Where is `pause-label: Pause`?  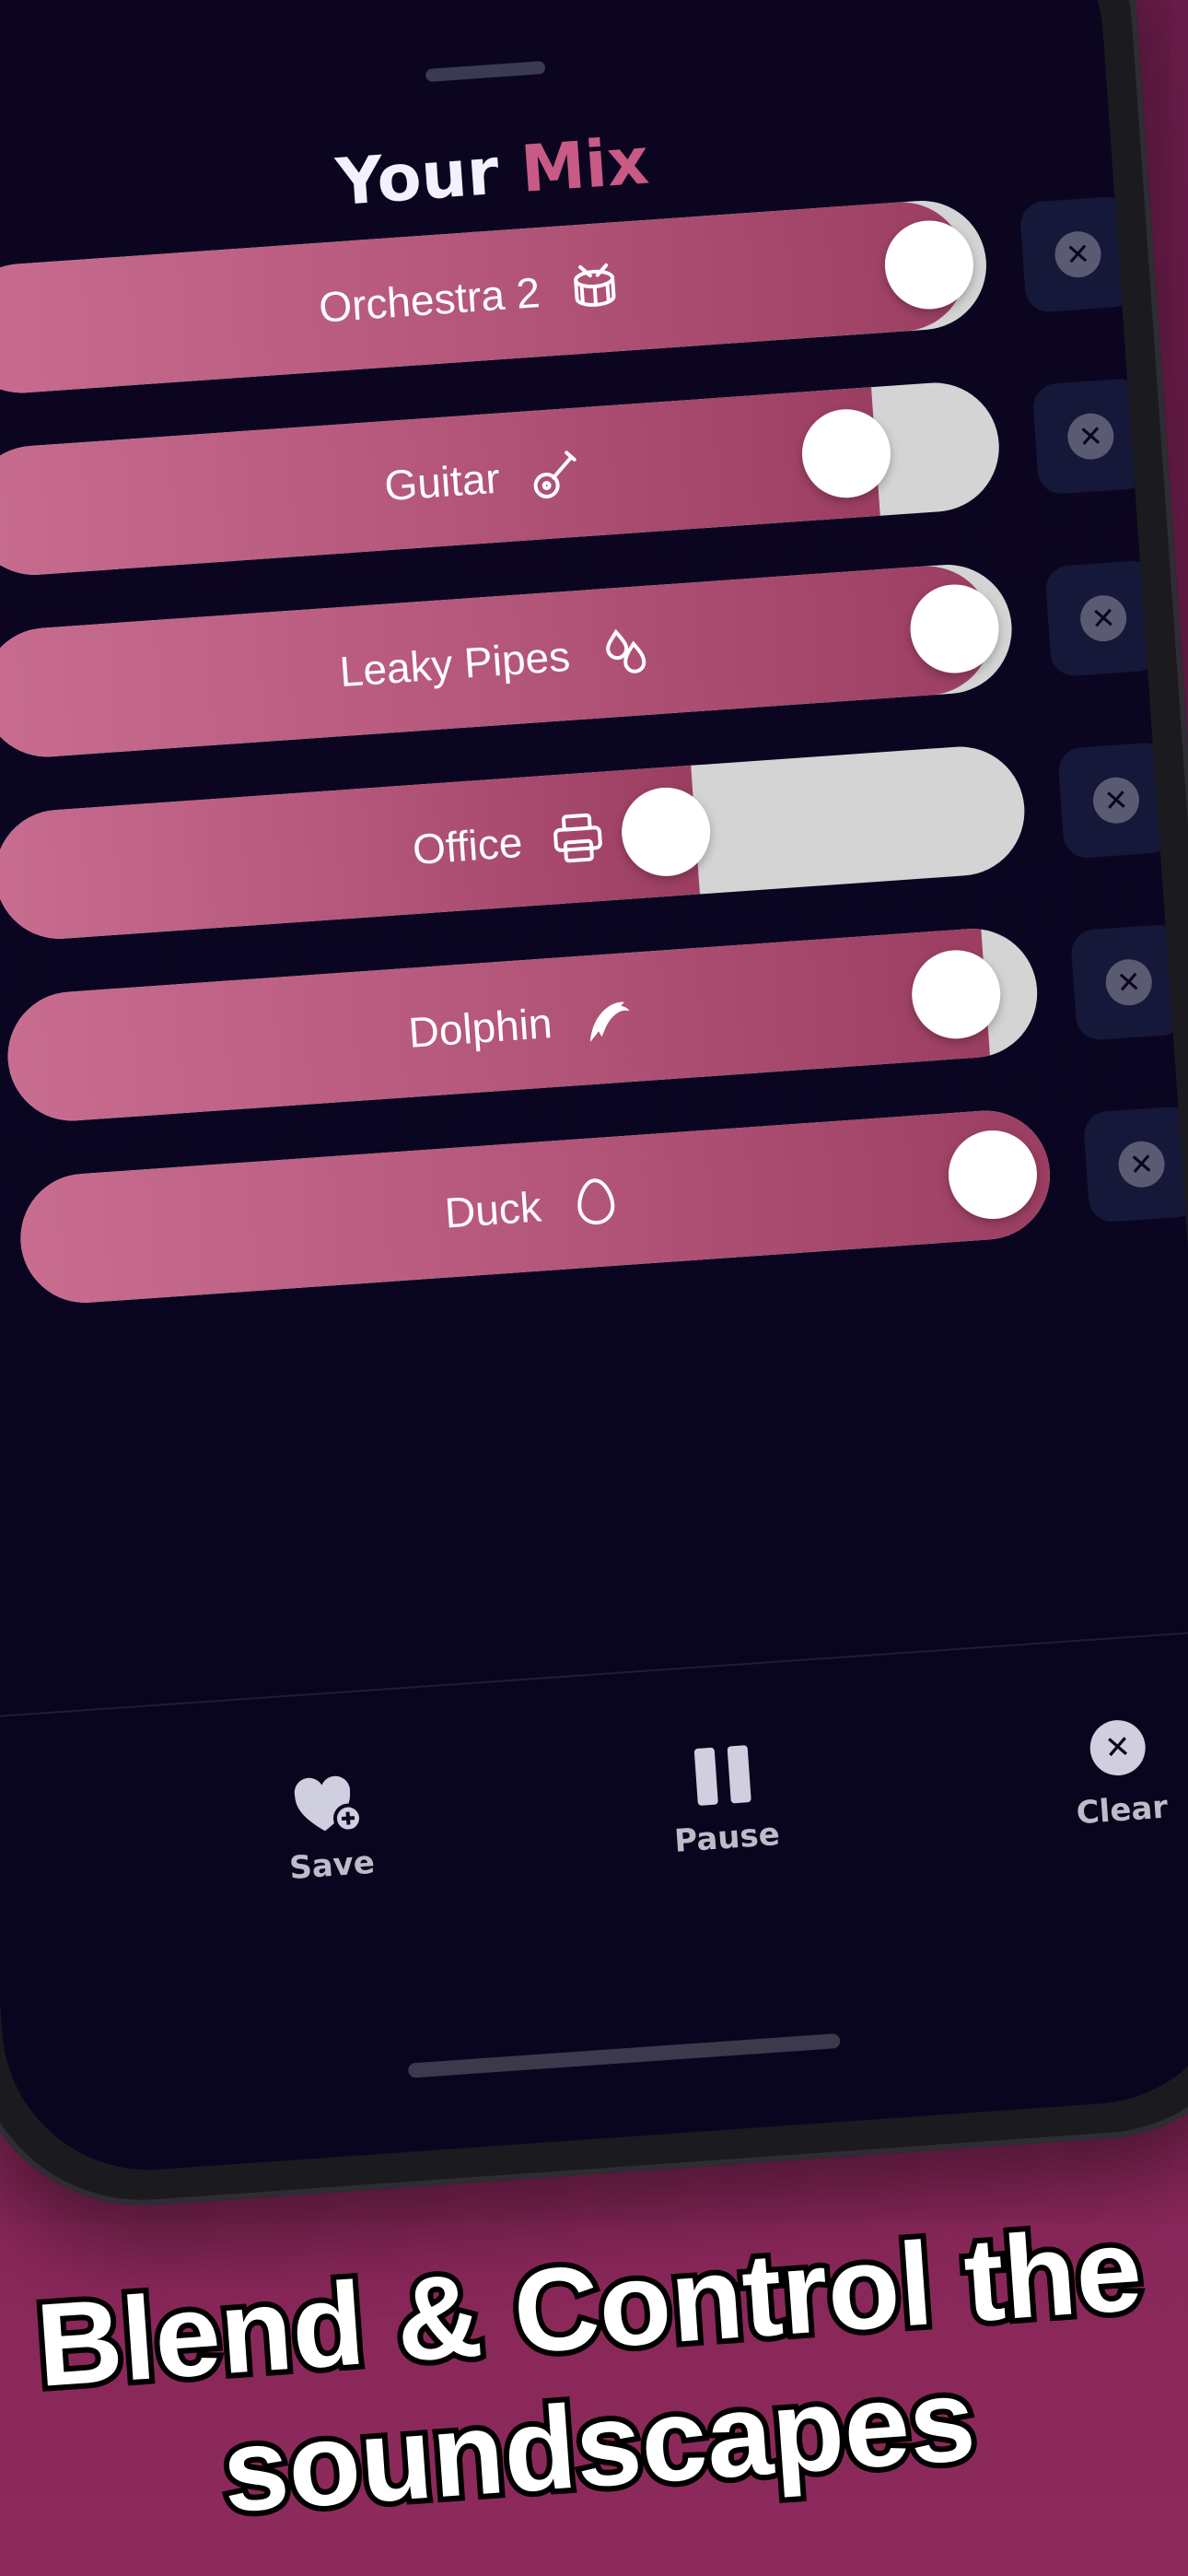 pause-label: Pause is located at coordinates (727, 1837).